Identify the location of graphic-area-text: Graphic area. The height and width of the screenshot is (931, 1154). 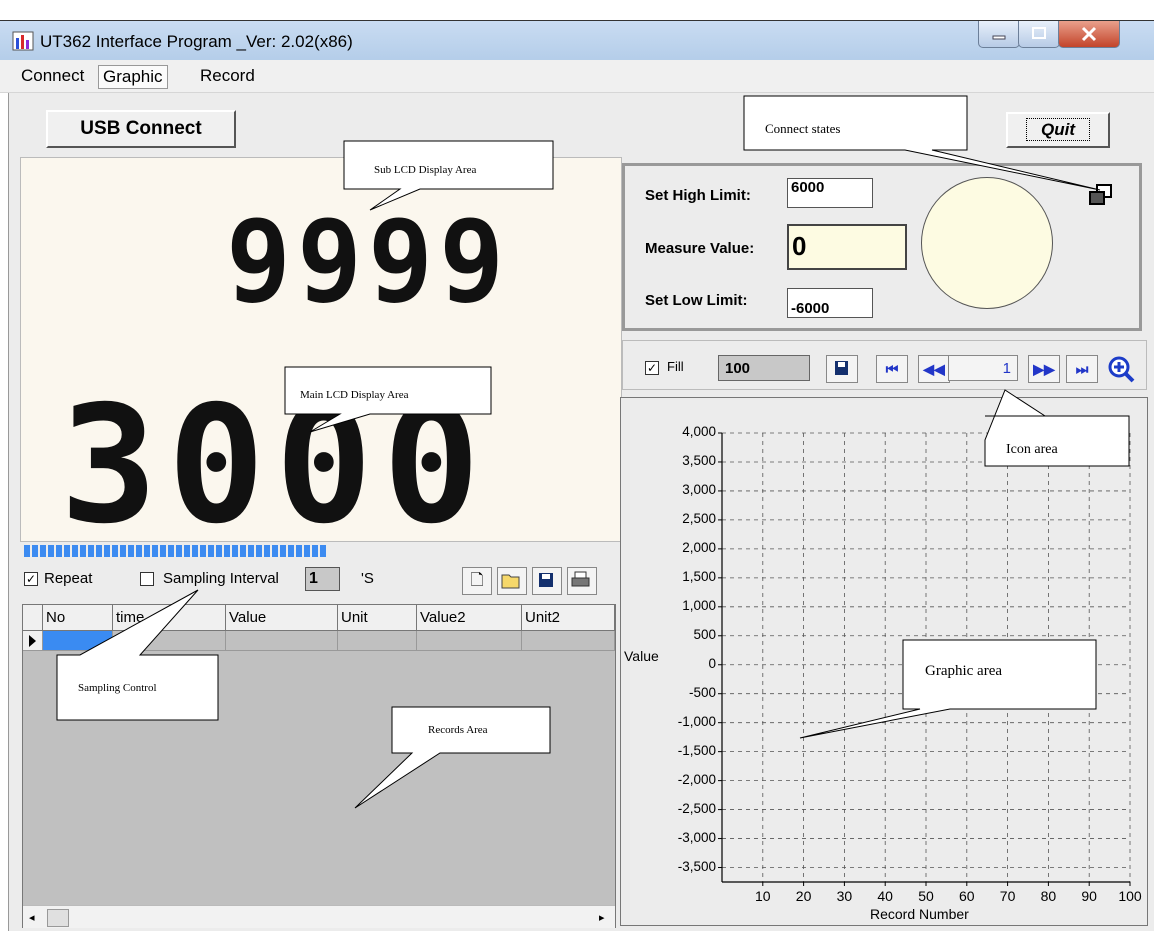
(964, 671).